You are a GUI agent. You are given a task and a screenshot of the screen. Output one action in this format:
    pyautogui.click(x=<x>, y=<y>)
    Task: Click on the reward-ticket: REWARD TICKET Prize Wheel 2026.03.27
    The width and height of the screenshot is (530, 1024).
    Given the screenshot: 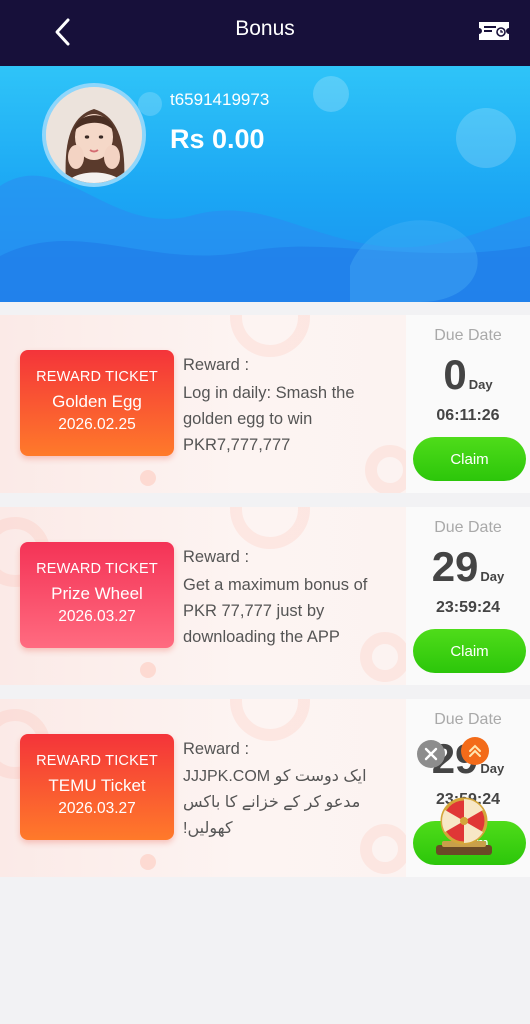 What is the action you would take?
    pyautogui.click(x=97, y=595)
    